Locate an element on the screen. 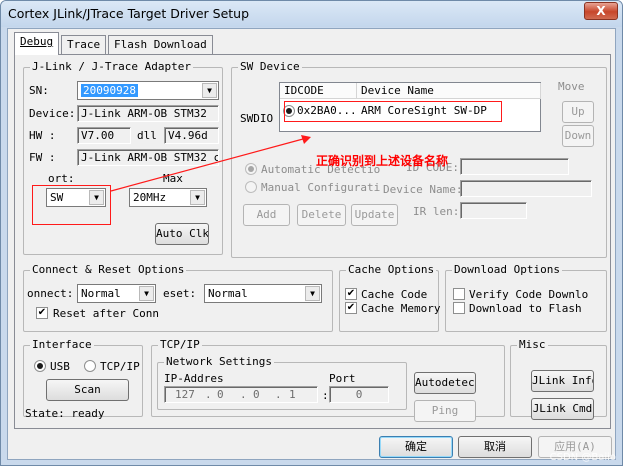 Image resolution: width=623 pixels, height=466 pixels. ip-address-label: IP-Addres is located at coordinates (194, 378).